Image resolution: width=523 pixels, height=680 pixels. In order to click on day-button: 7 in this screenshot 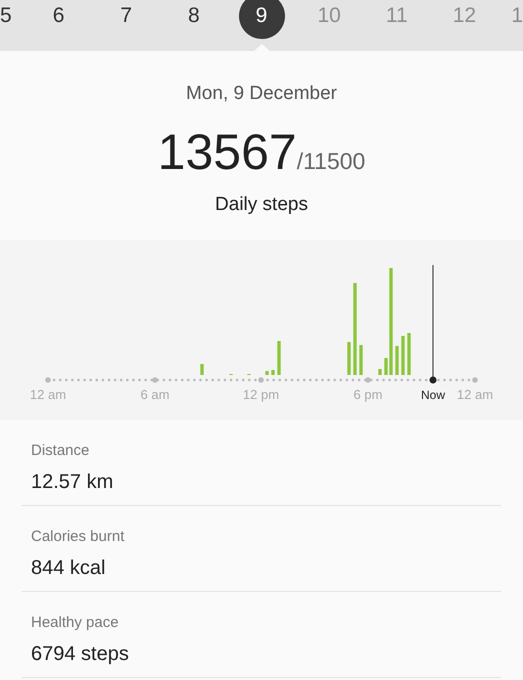, I will do `click(126, 19)`.